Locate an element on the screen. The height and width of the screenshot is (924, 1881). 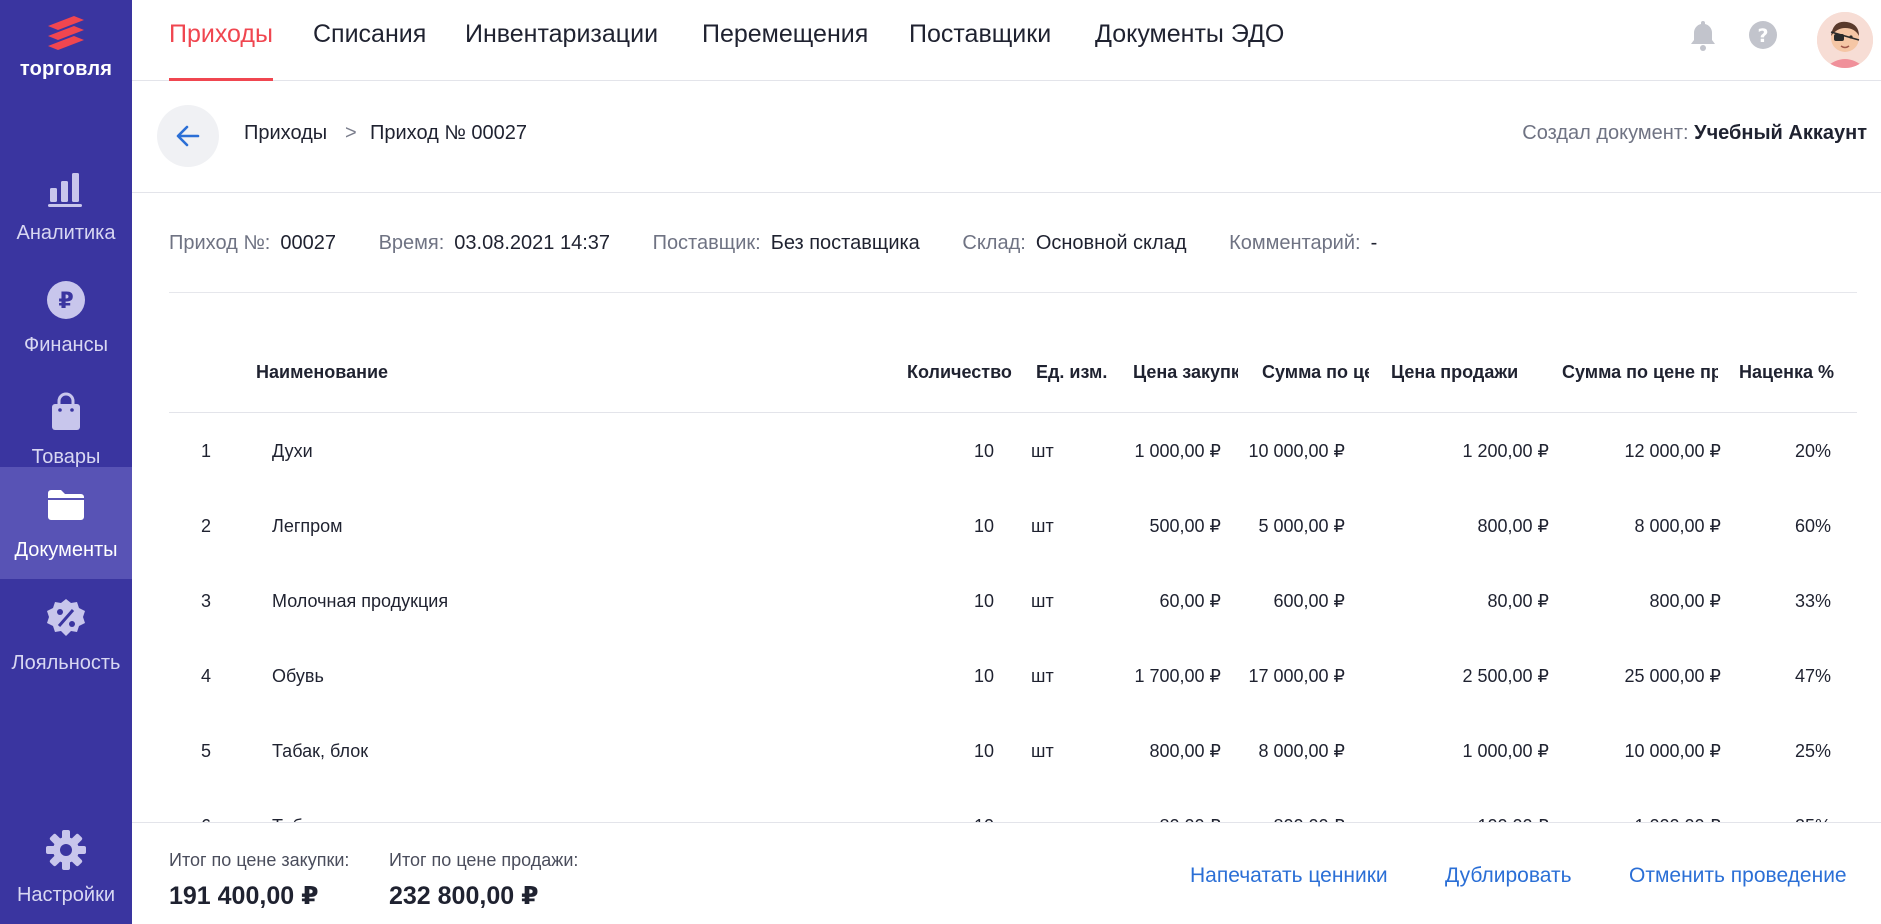
tab-inventories: Инвентаризации is located at coordinates (561, 50).